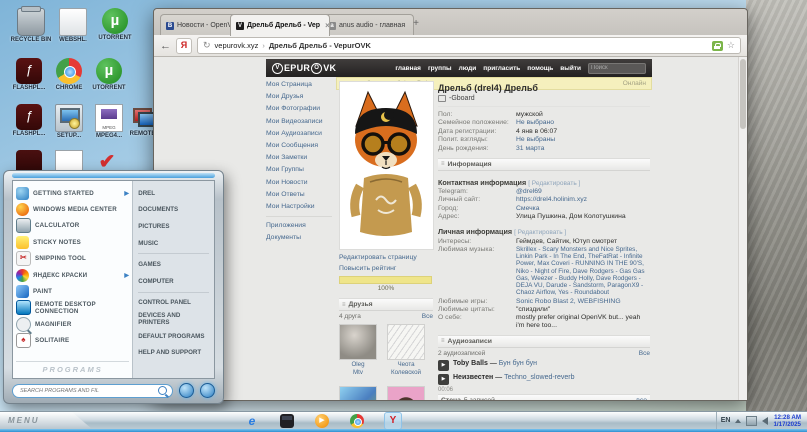 Image resolution: width=807 pixels, height=432 pixels. What do you see at coordinates (173, 226) in the screenshot?
I see `start-menu-pictures: Pictures` at bounding box center [173, 226].